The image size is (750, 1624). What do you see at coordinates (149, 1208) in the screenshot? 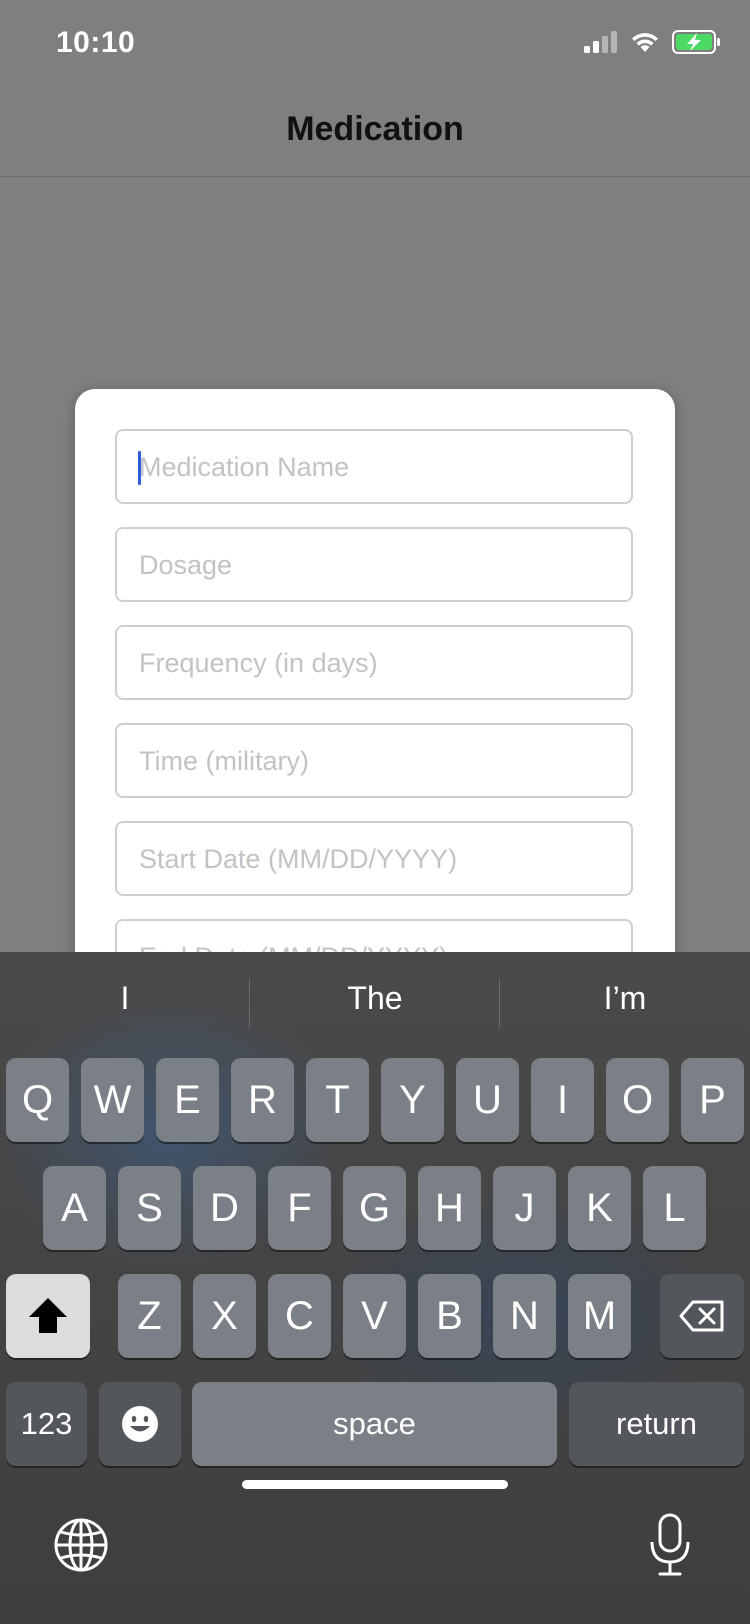
I see `key-s: S` at bounding box center [149, 1208].